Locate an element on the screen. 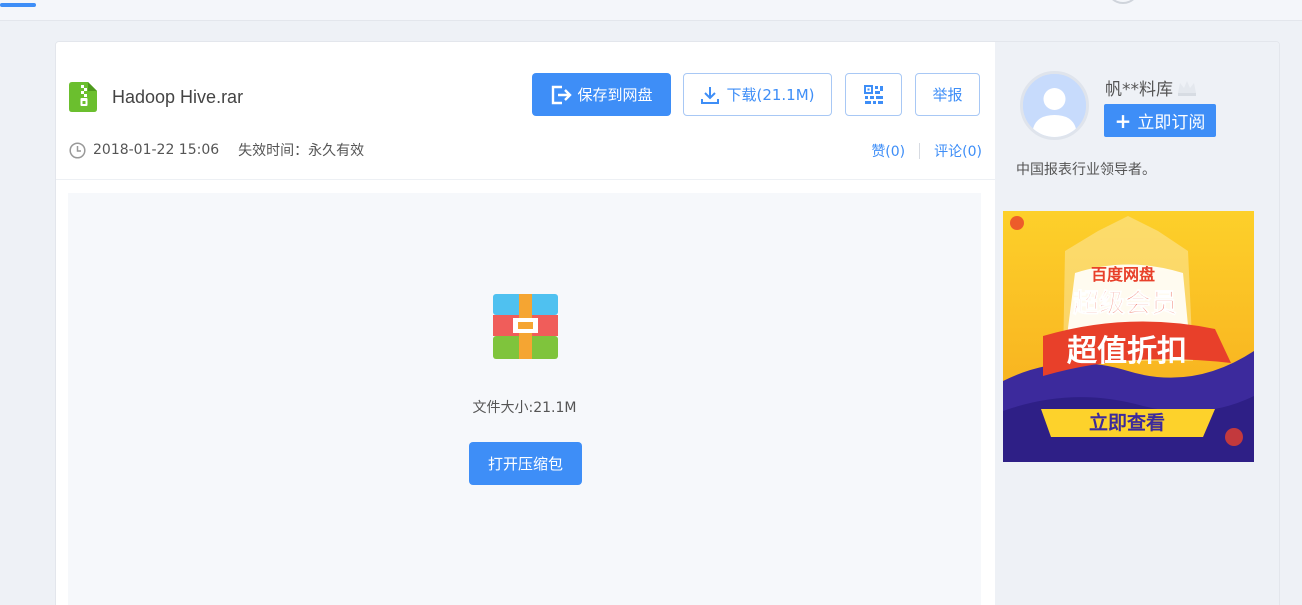  ad-line2: 超级会员 is located at coordinates (1125, 303).